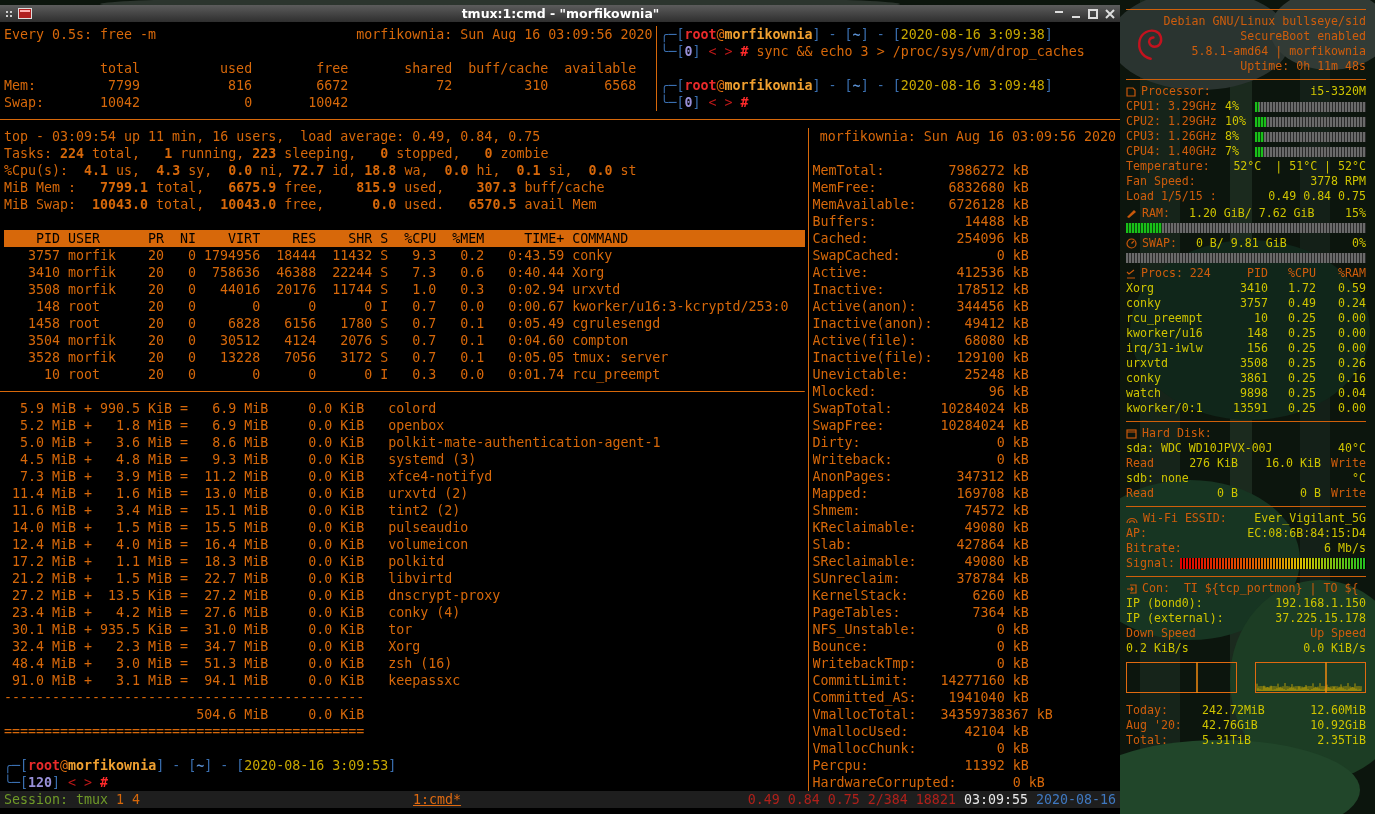  I want to click on table-cell-text: cgrulesengd, so click(616, 323).